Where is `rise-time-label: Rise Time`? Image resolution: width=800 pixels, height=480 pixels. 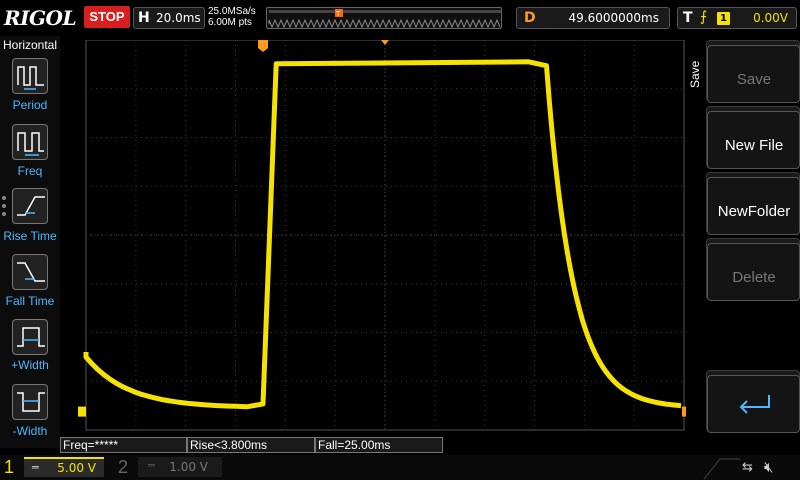 rise-time-label: Rise Time is located at coordinates (30, 236).